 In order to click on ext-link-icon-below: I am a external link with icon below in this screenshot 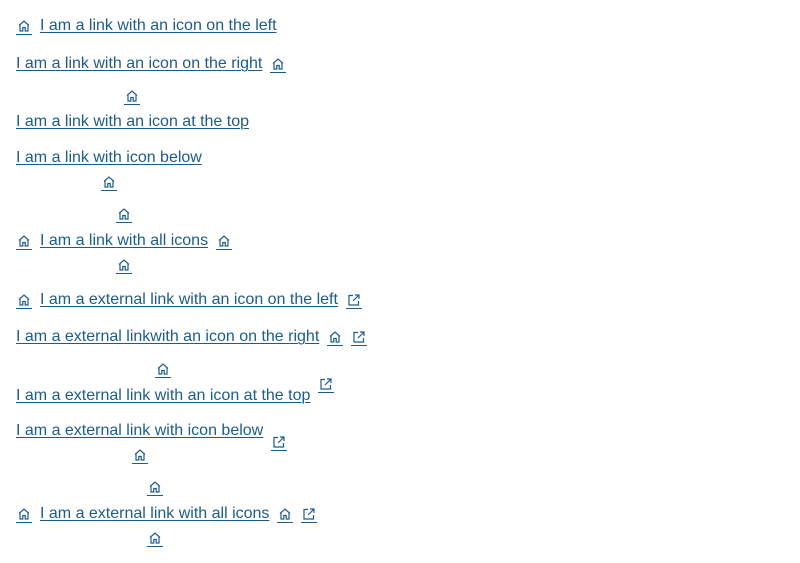, I will do `click(139, 431)`.